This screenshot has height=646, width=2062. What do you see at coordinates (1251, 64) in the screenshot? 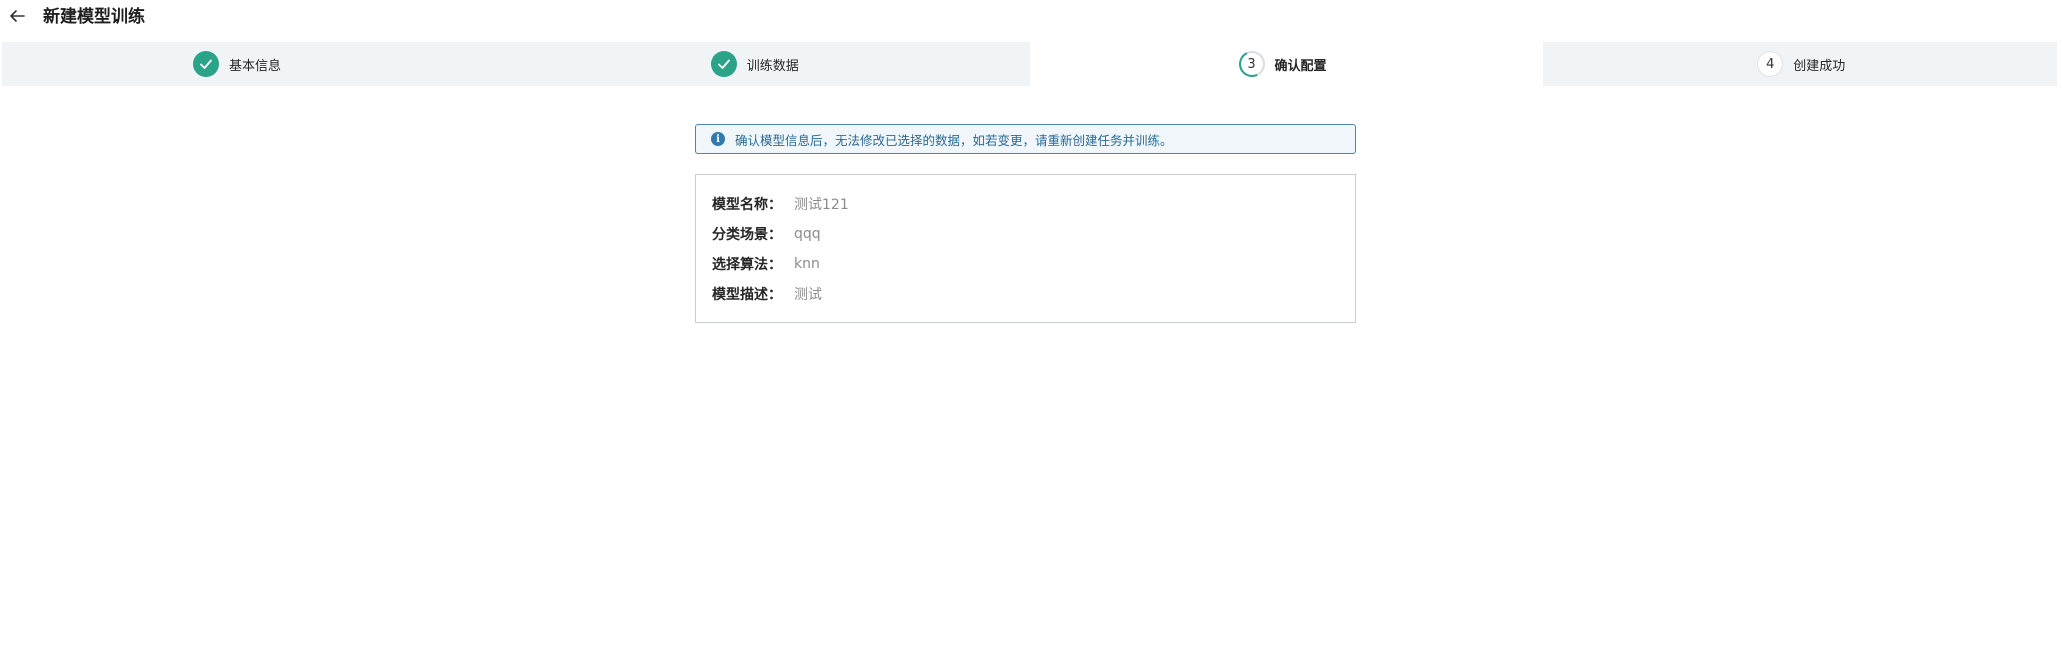
I see `step-number-3: 3` at bounding box center [1251, 64].